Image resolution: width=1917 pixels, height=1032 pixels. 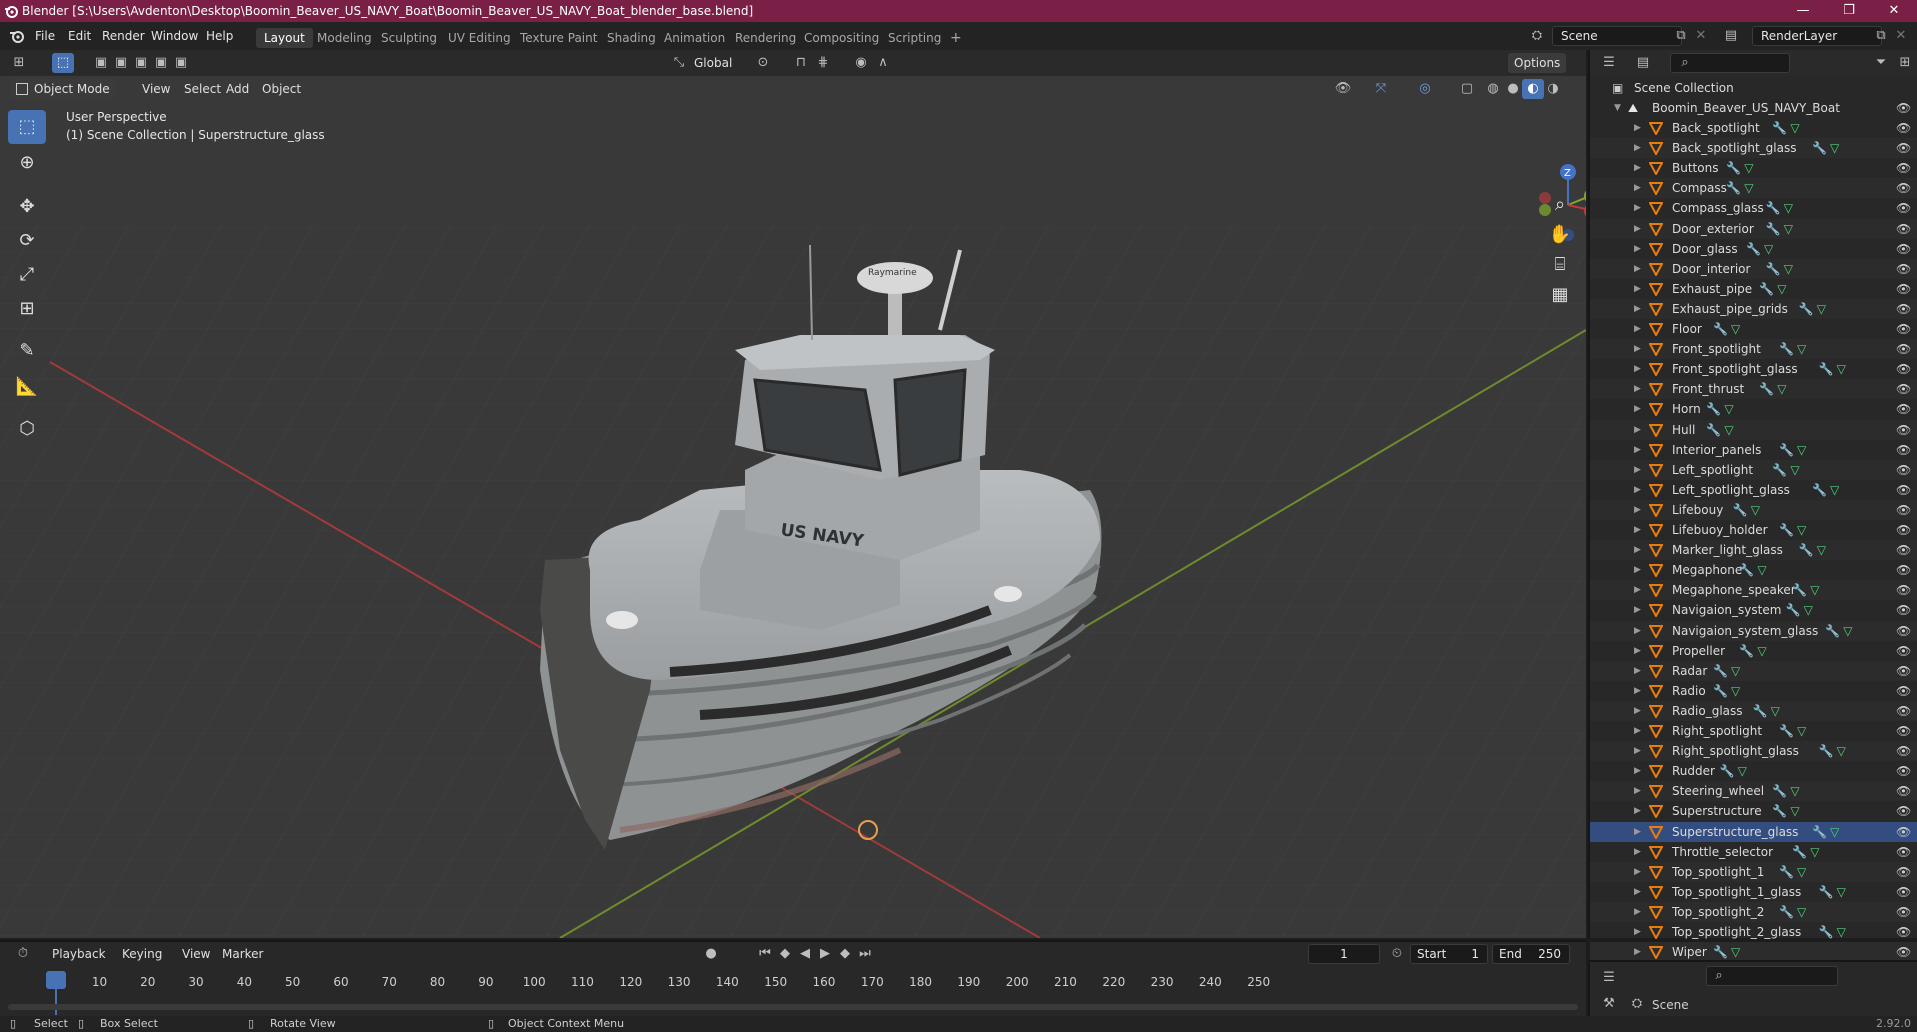 I want to click on snap-target-icon: ⋕, so click(x=823, y=63).